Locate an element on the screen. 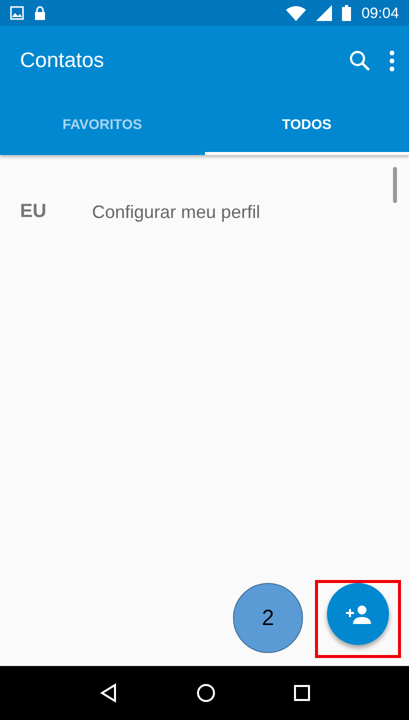 This screenshot has width=409, height=720. battery-icon is located at coordinates (347, 13).